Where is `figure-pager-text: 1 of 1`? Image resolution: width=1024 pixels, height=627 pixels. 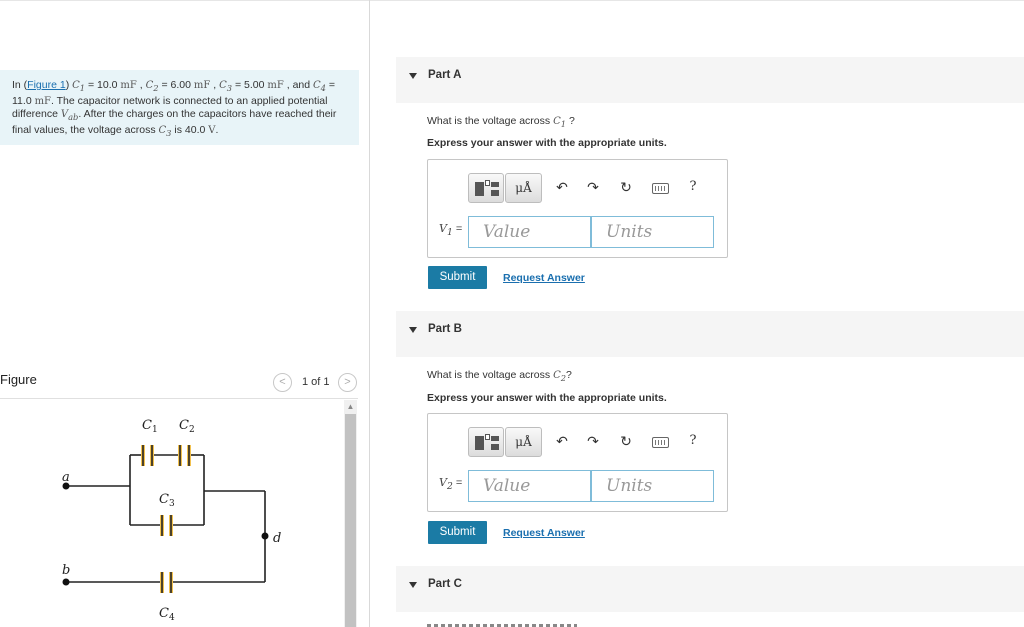
figure-pager-text: 1 of 1 is located at coordinates (316, 382).